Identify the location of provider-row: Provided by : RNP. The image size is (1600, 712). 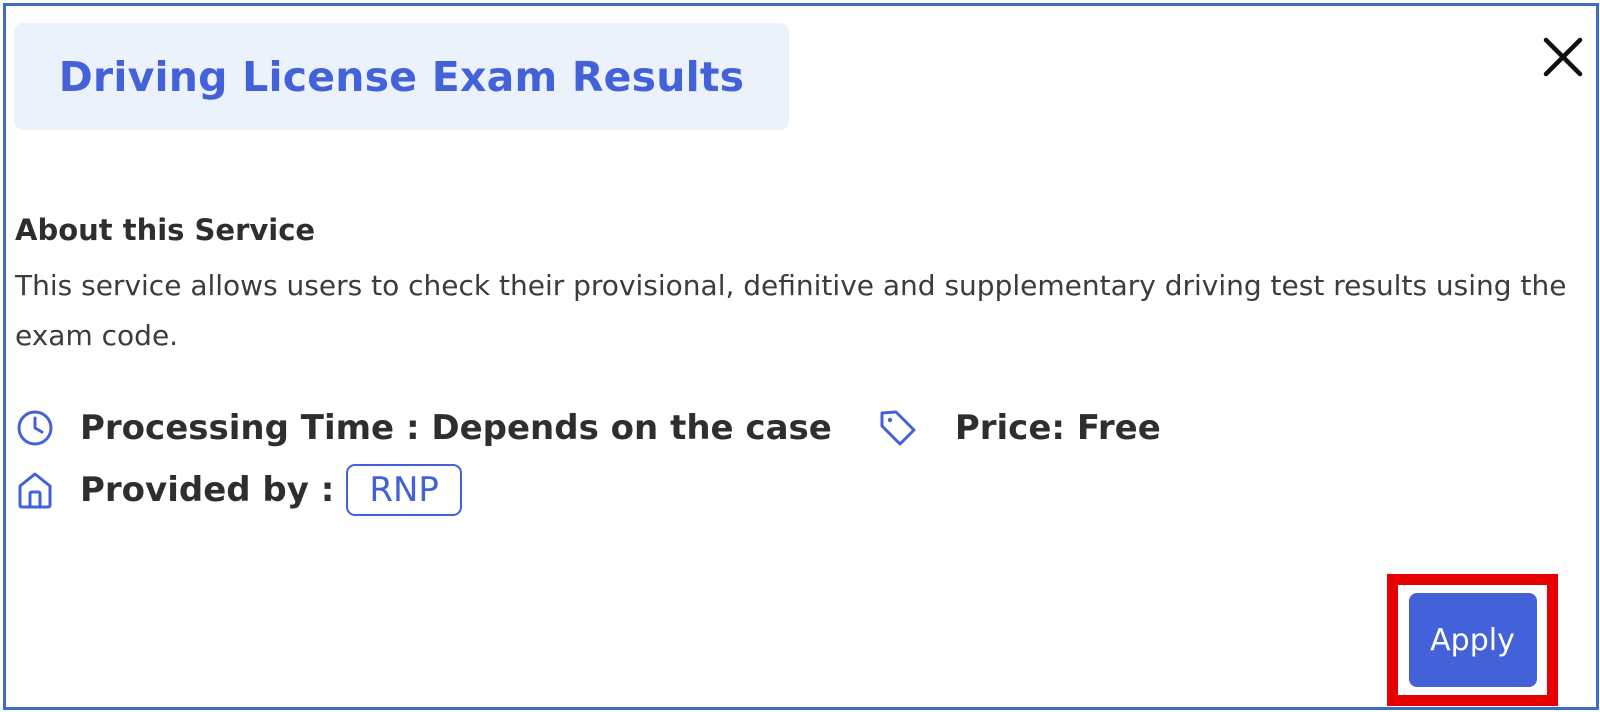
(238, 490).